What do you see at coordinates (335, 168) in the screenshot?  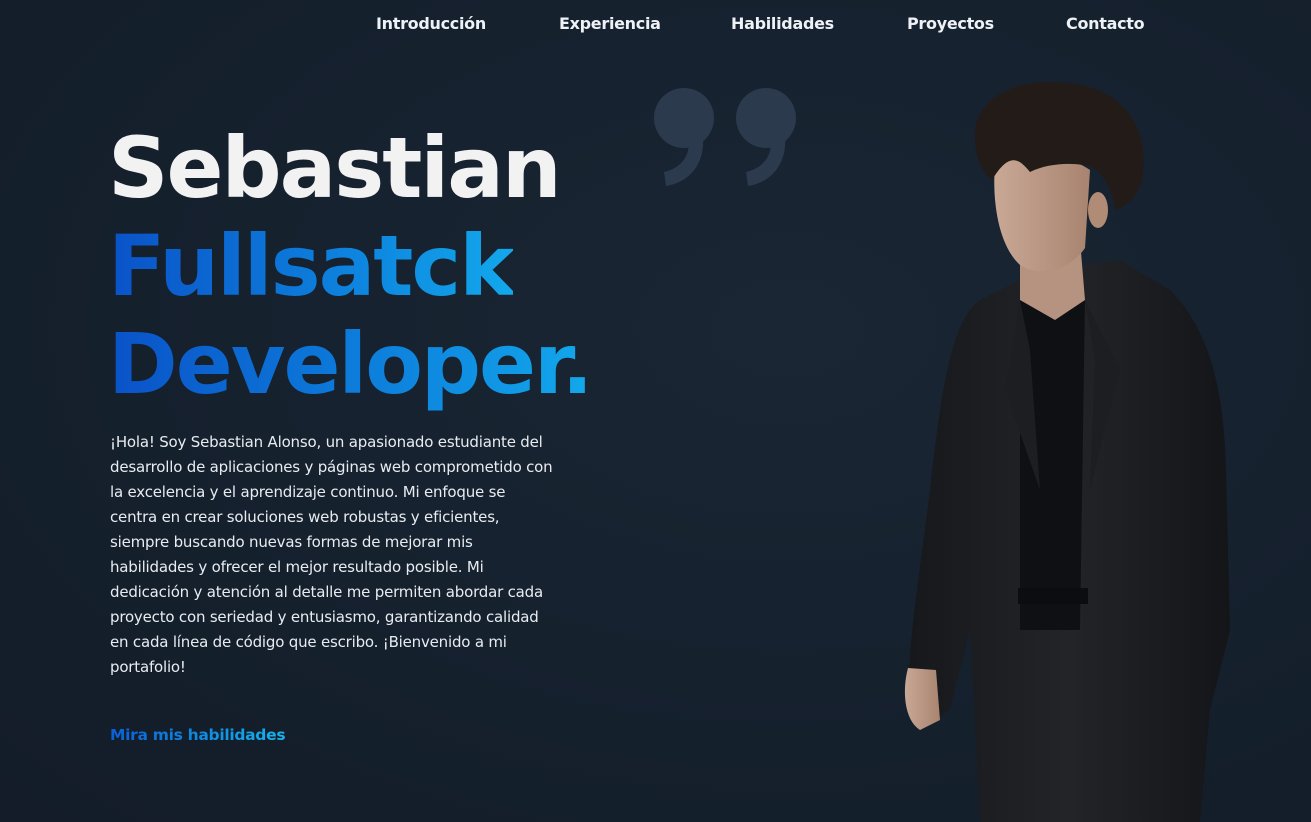 I see `hero-name: Sebastian` at bounding box center [335, 168].